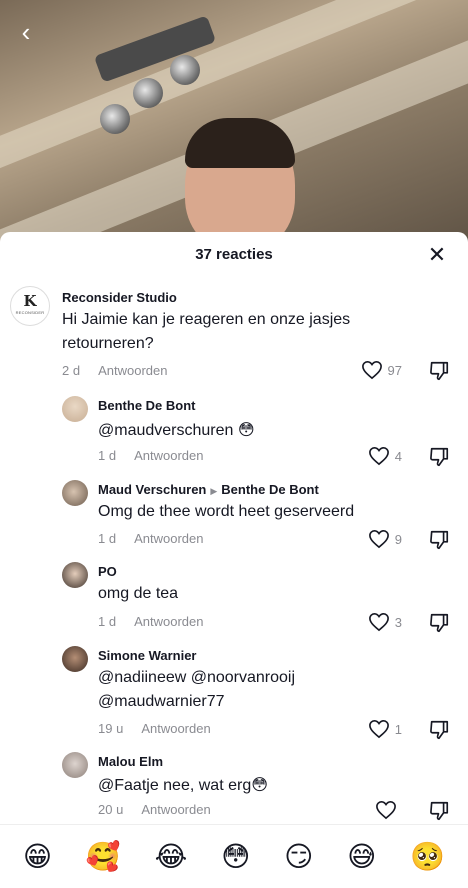 This screenshot has height=888, width=468. I want to click on like-button: 4, so click(385, 456).